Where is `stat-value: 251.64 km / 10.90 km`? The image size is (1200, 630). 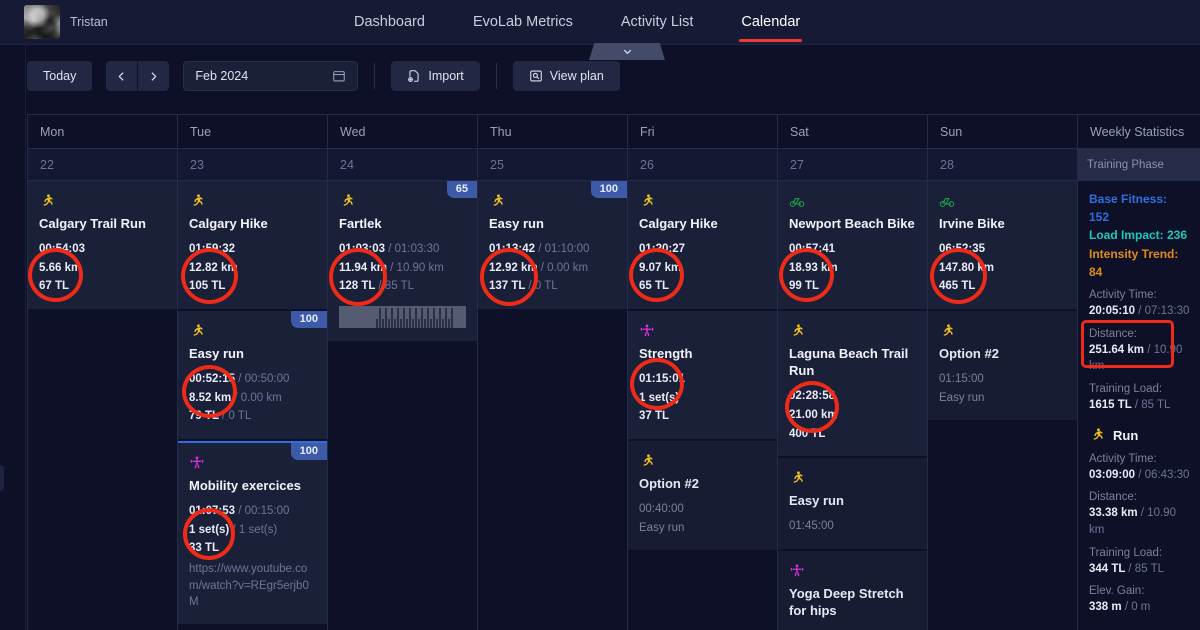 stat-value: 251.64 km / 10.90 km is located at coordinates (1136, 358).